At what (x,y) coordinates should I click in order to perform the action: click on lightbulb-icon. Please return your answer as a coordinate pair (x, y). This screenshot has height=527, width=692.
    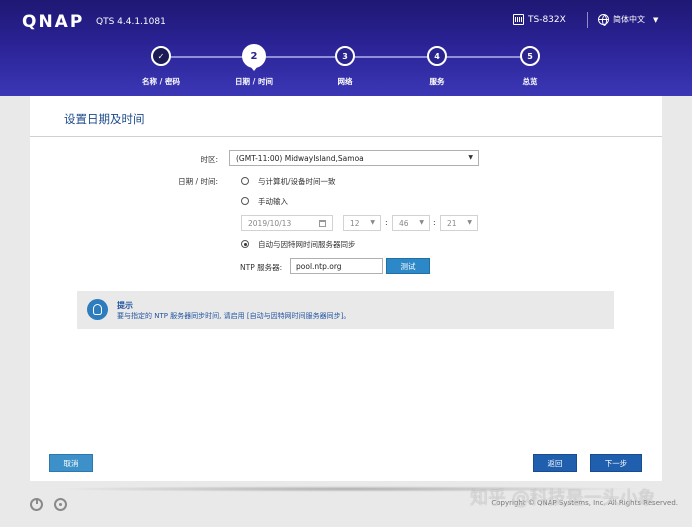
    Looking at the image, I should click on (97, 309).